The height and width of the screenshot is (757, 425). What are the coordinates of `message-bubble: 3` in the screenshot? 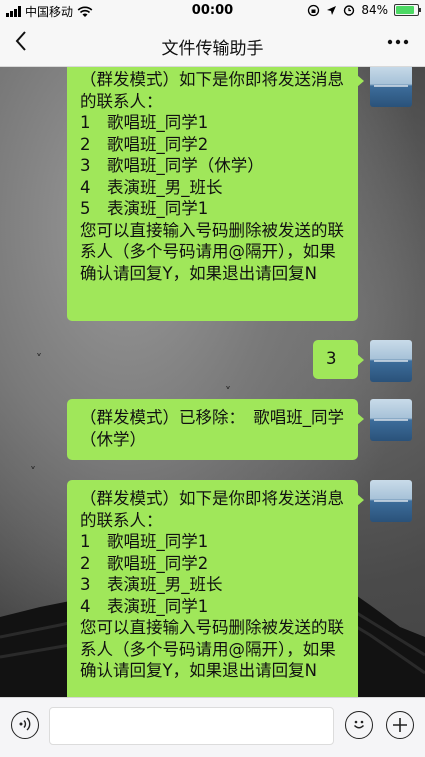 It's located at (338, 359).